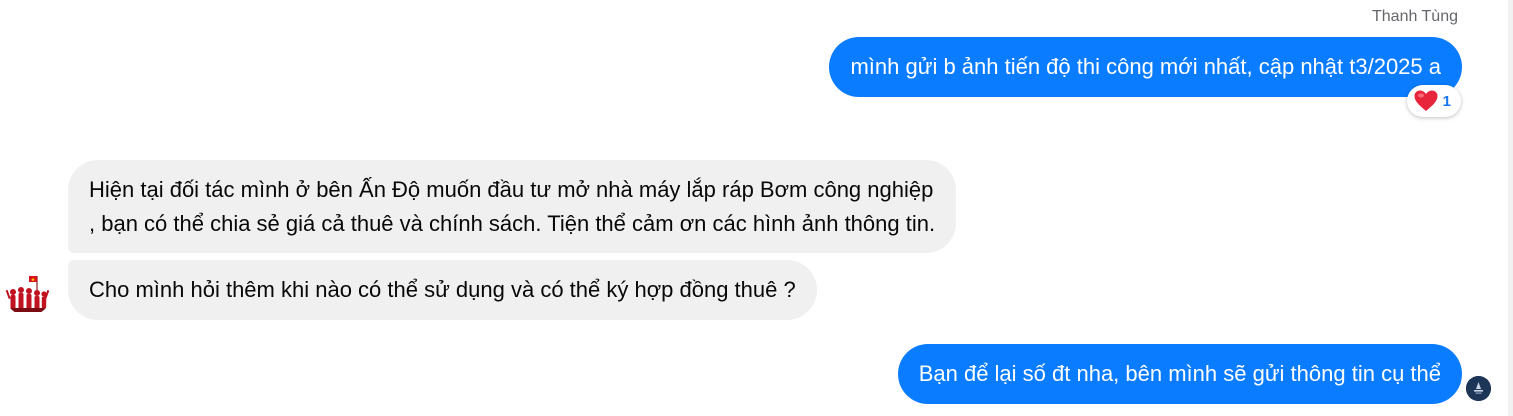 The image size is (1513, 416). I want to click on heart-icon, so click(1426, 101).